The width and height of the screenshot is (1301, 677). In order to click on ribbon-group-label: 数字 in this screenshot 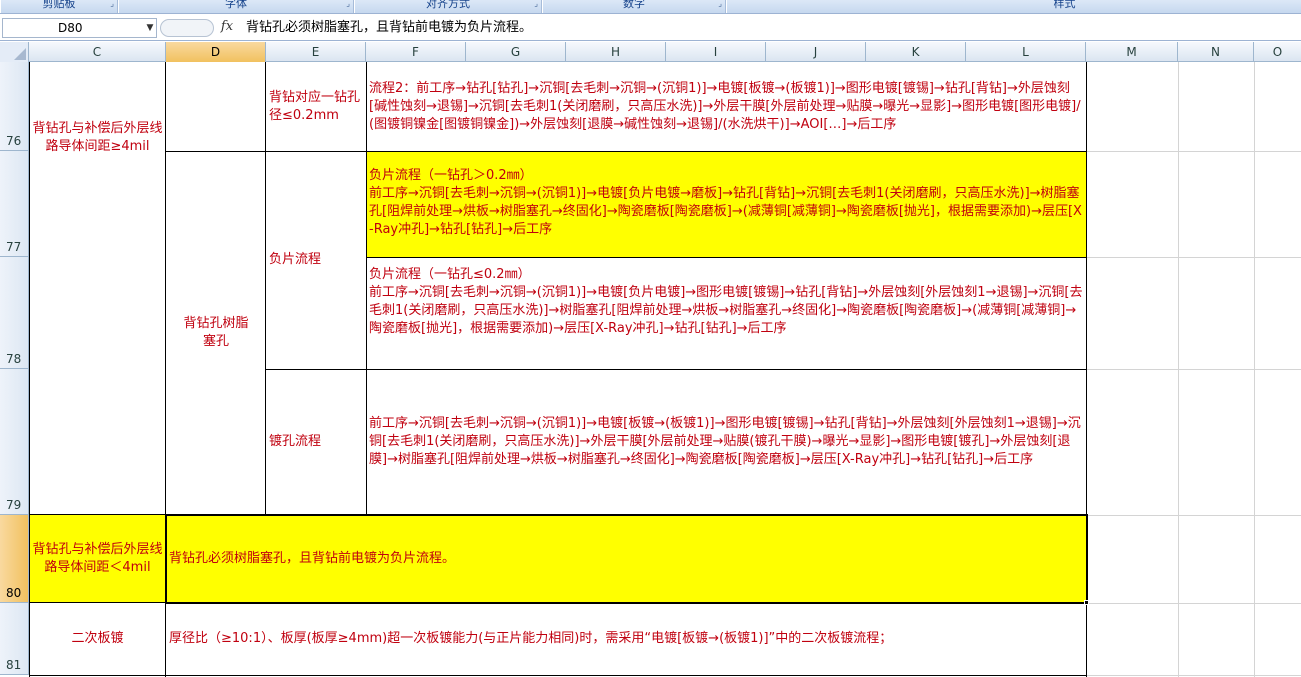, I will do `click(634, 5)`.